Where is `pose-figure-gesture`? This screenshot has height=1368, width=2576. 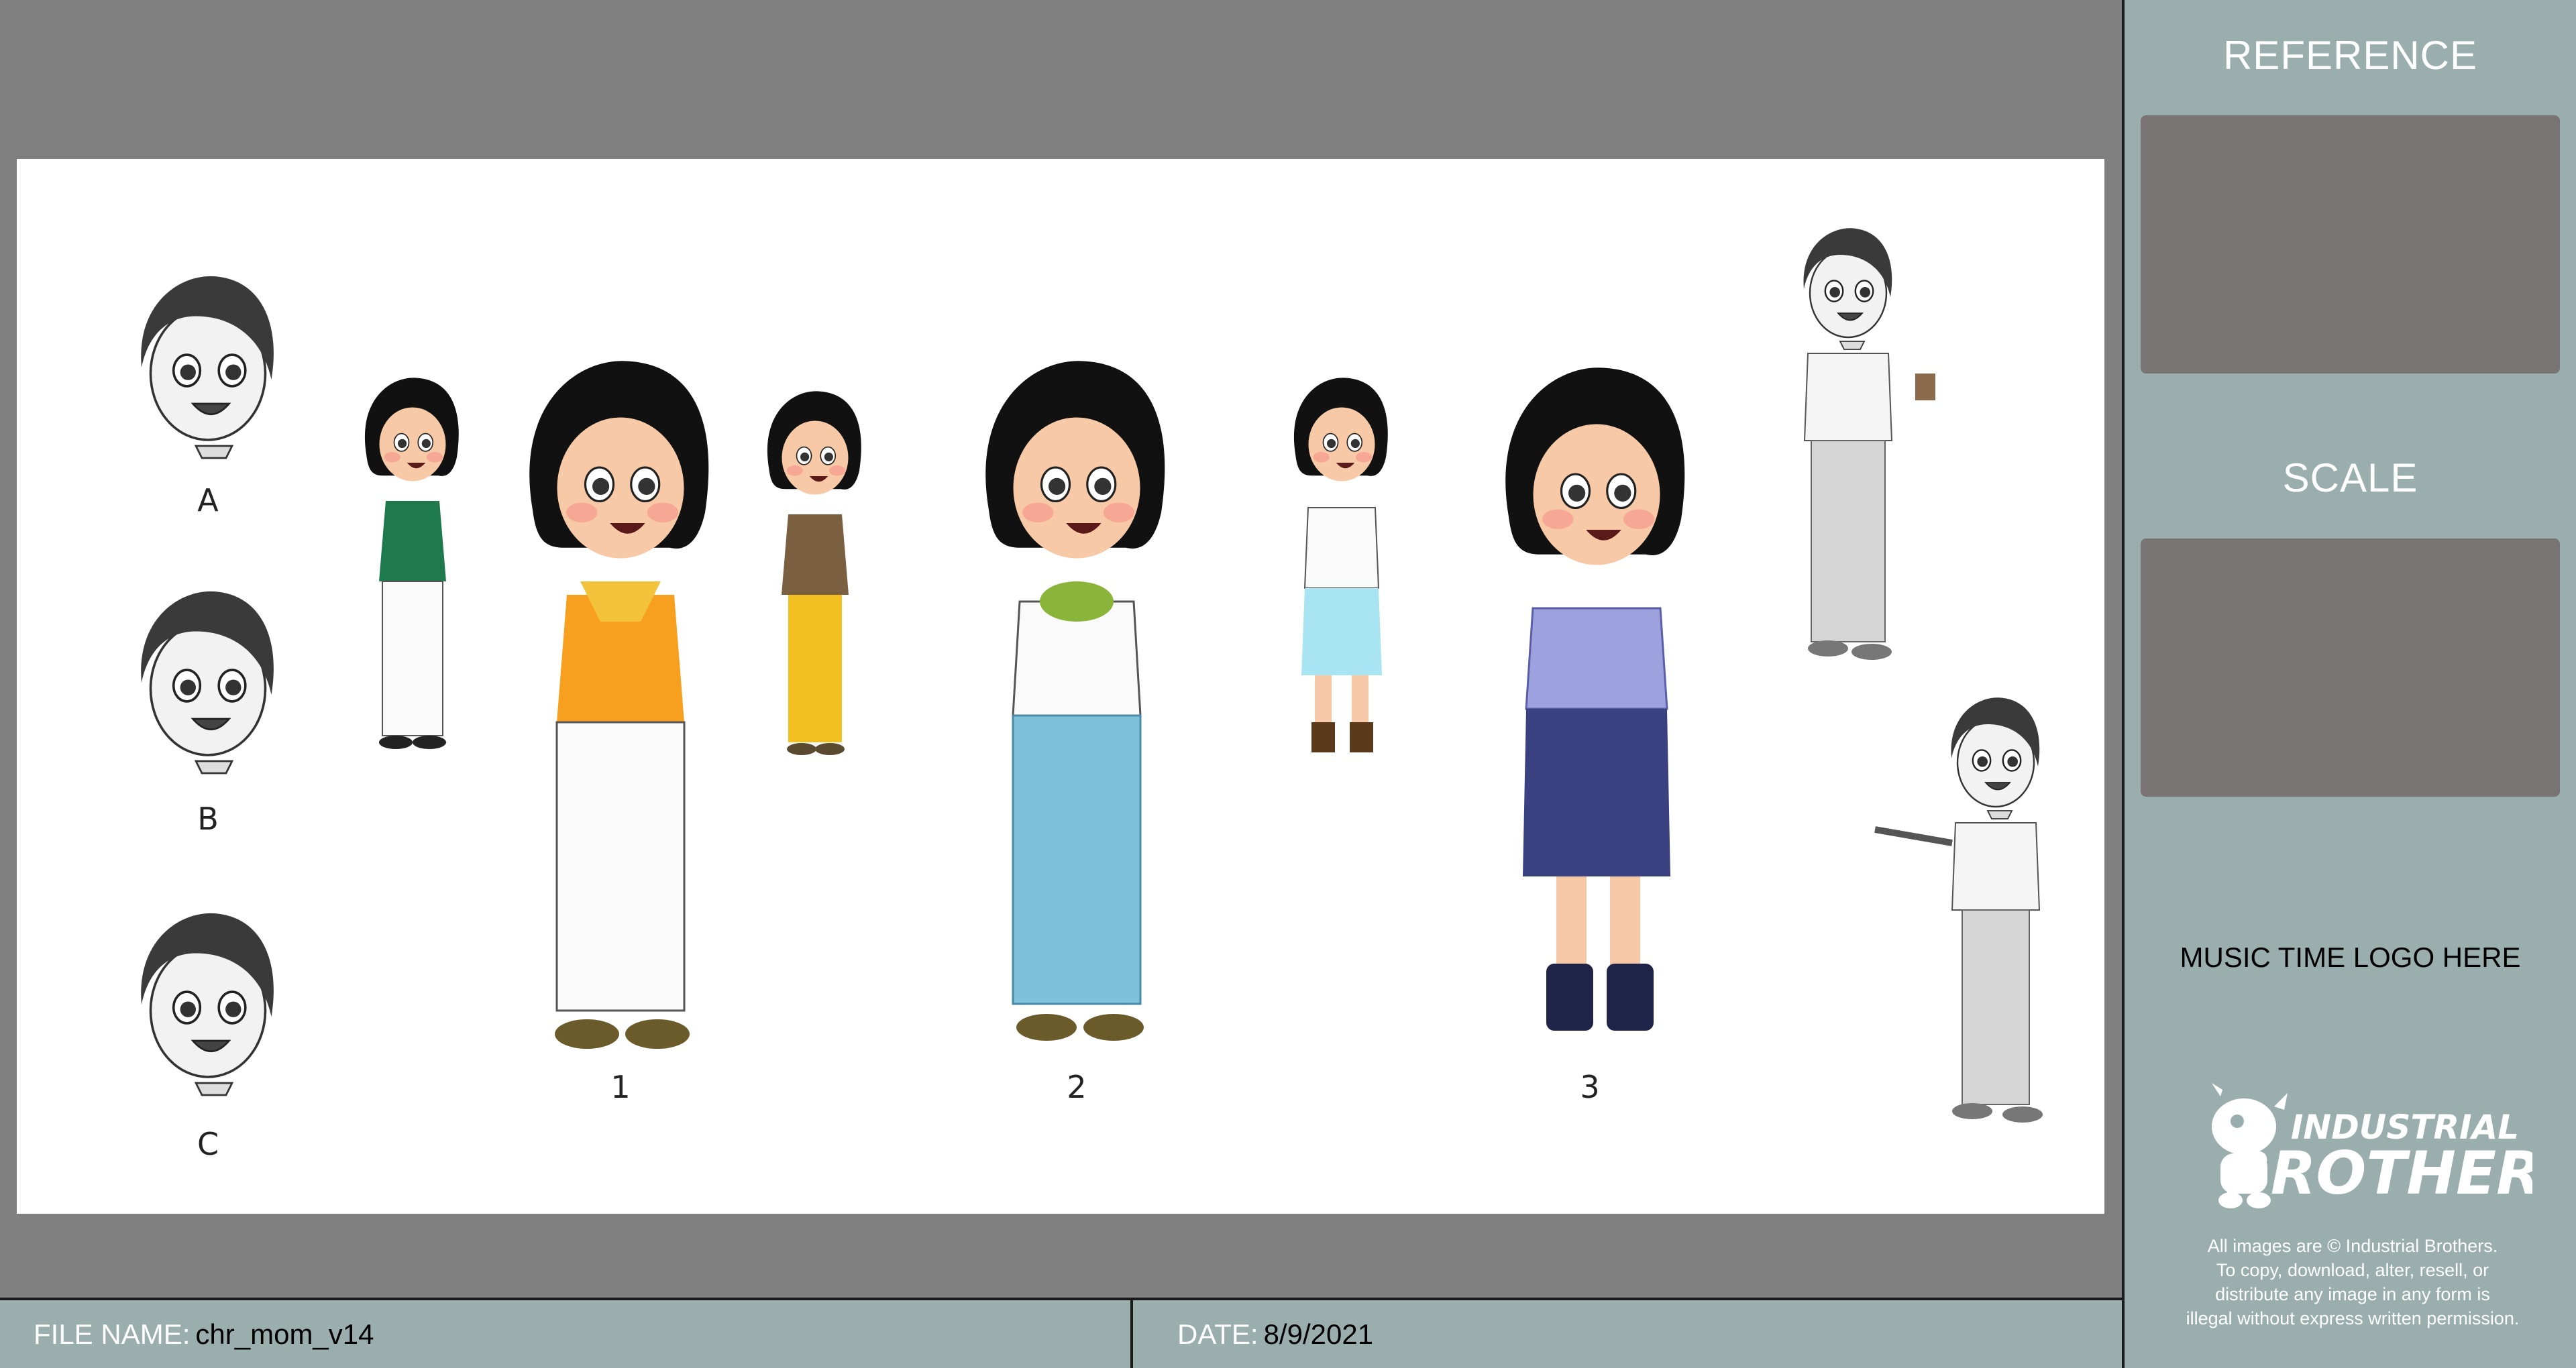 pose-figure-gesture is located at coordinates (1958, 910).